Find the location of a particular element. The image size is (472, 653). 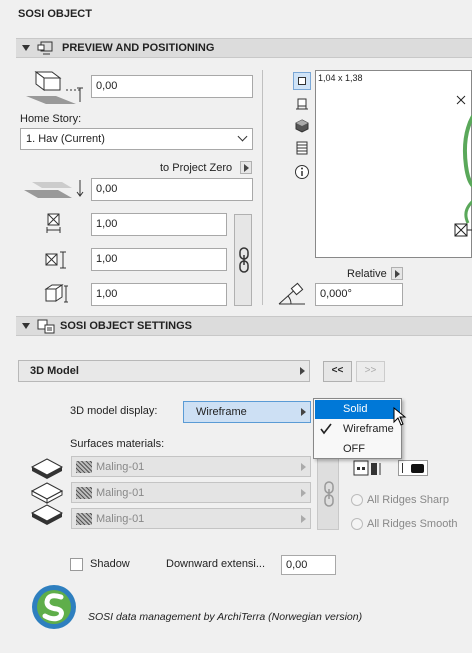

depth-icon is located at coordinates (55, 260).